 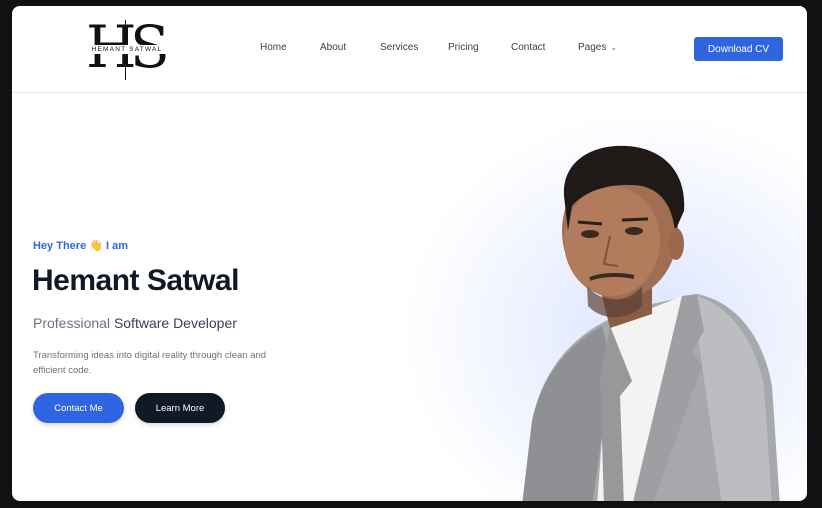 I want to click on logo-subtitle: HEMANT SATWAL, so click(x=127, y=49).